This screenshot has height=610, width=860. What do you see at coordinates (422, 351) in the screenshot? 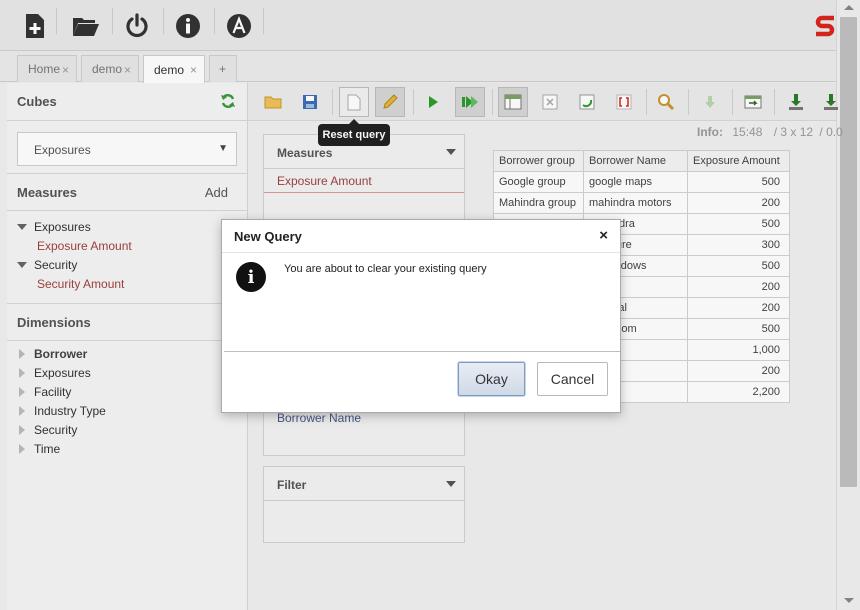
I see `dialog-divider` at bounding box center [422, 351].